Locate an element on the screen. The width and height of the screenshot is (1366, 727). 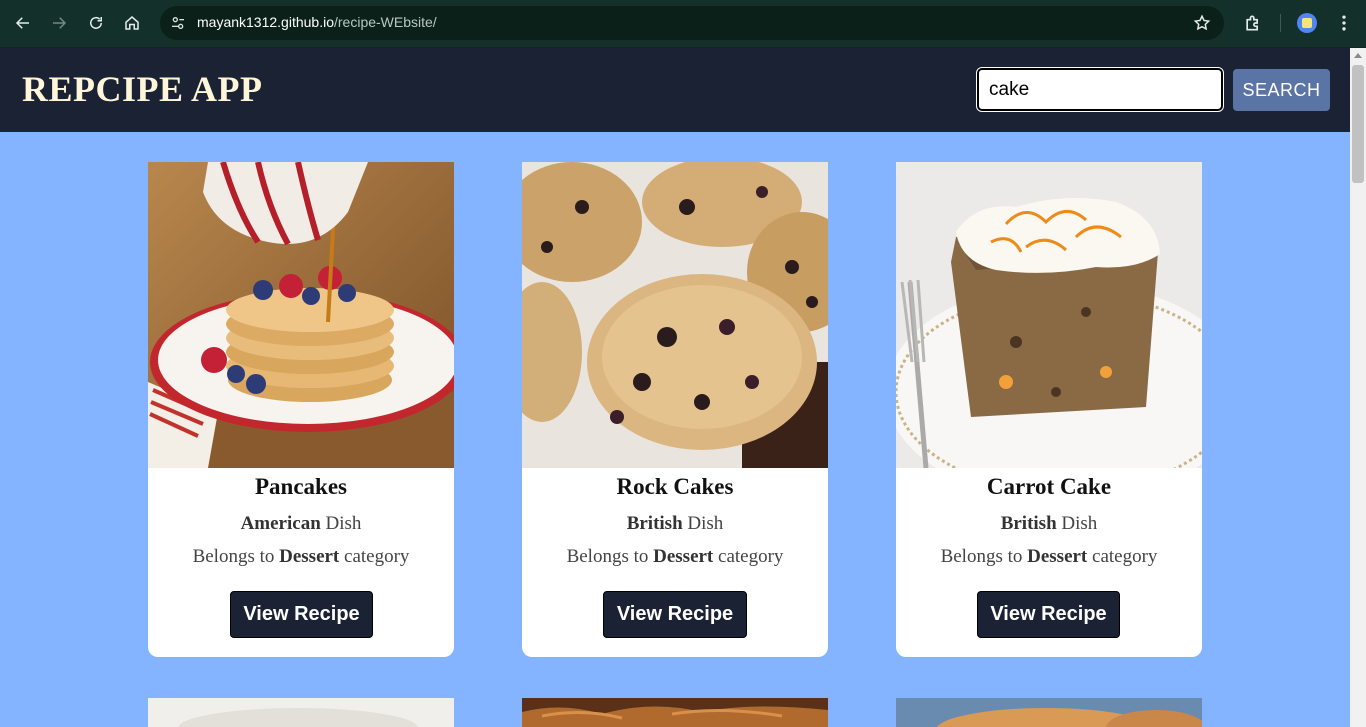
url-host: mayank1312.github.io is located at coordinates (265, 22).